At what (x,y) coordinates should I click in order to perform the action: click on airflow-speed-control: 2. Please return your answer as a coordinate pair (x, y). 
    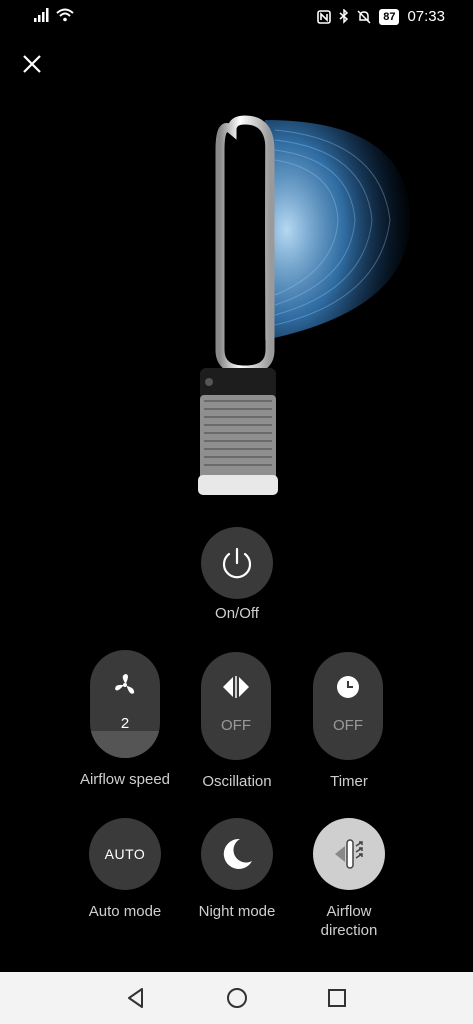
    Looking at the image, I should click on (125, 704).